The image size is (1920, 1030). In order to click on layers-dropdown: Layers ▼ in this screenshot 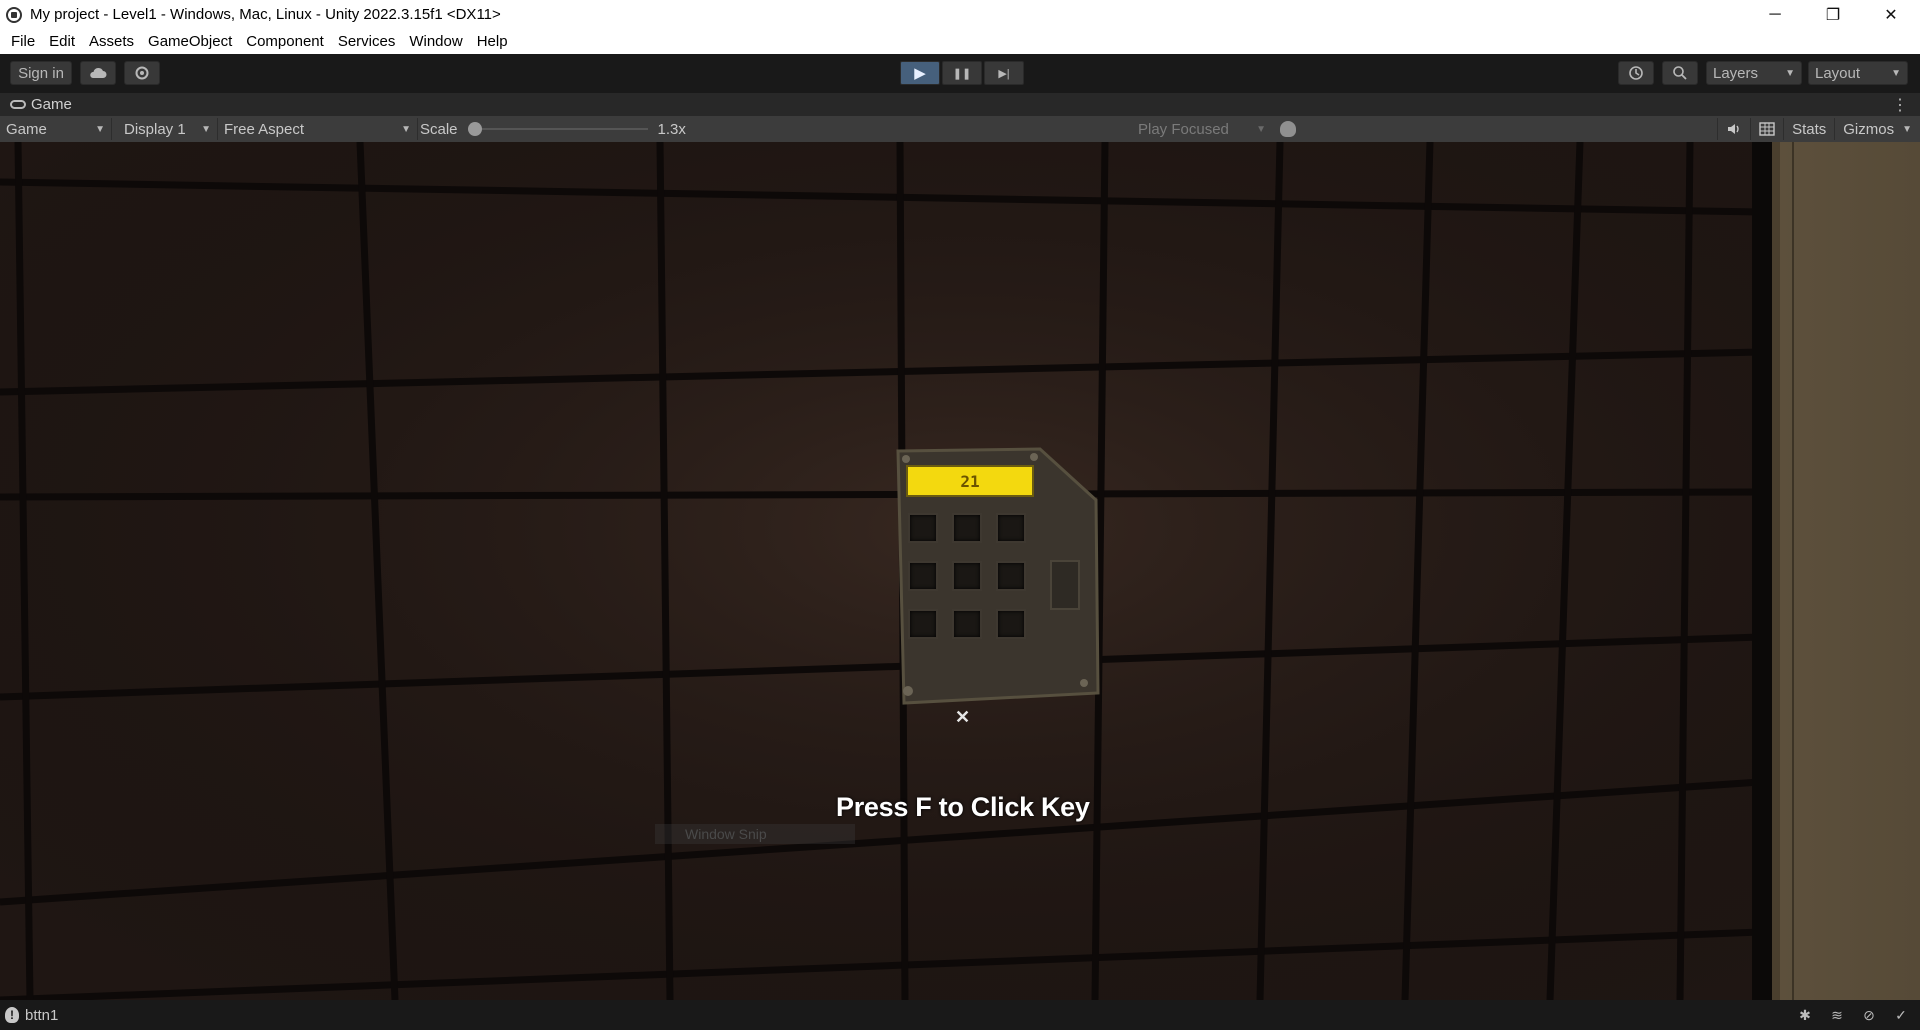, I will do `click(1754, 73)`.